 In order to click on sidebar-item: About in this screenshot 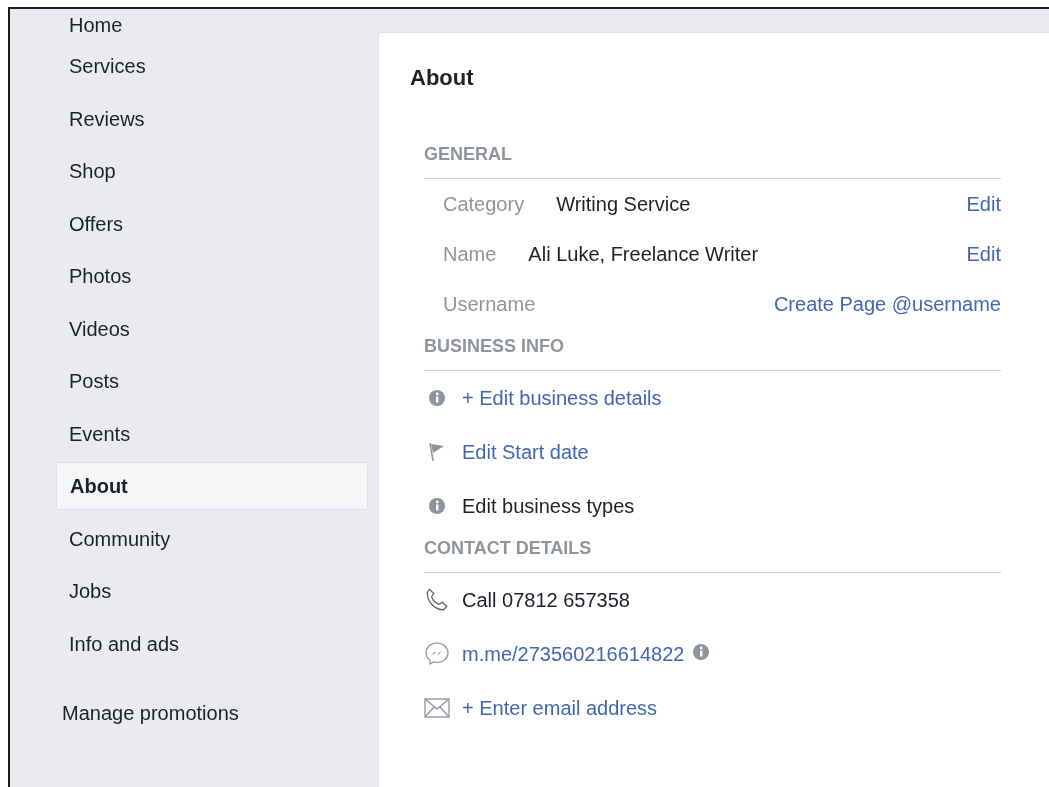, I will do `click(212, 486)`.